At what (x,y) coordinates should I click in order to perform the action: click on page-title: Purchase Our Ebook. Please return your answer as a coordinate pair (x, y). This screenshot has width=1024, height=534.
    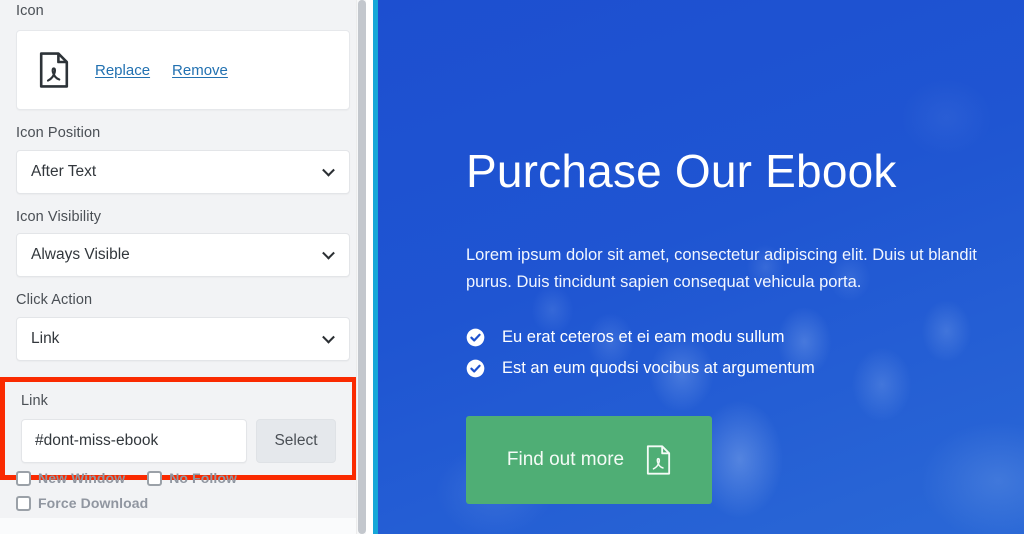
    Looking at the image, I should click on (681, 171).